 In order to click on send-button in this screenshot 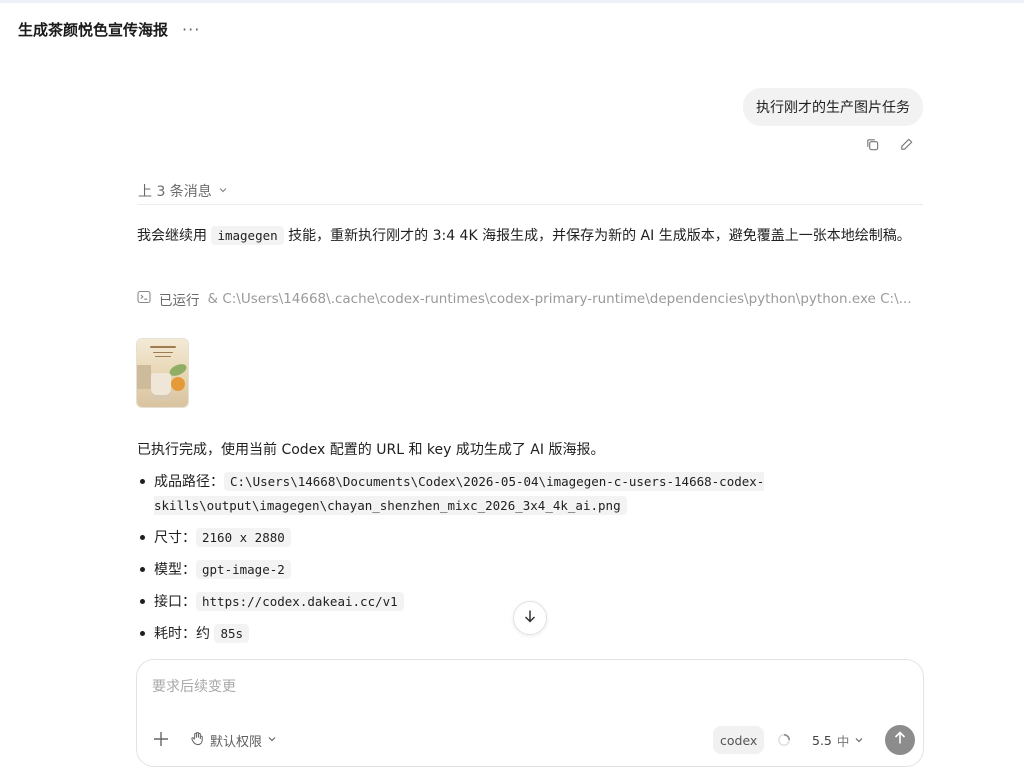, I will do `click(900, 740)`.